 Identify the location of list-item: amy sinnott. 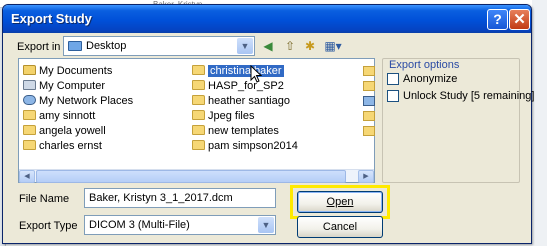
(59, 116).